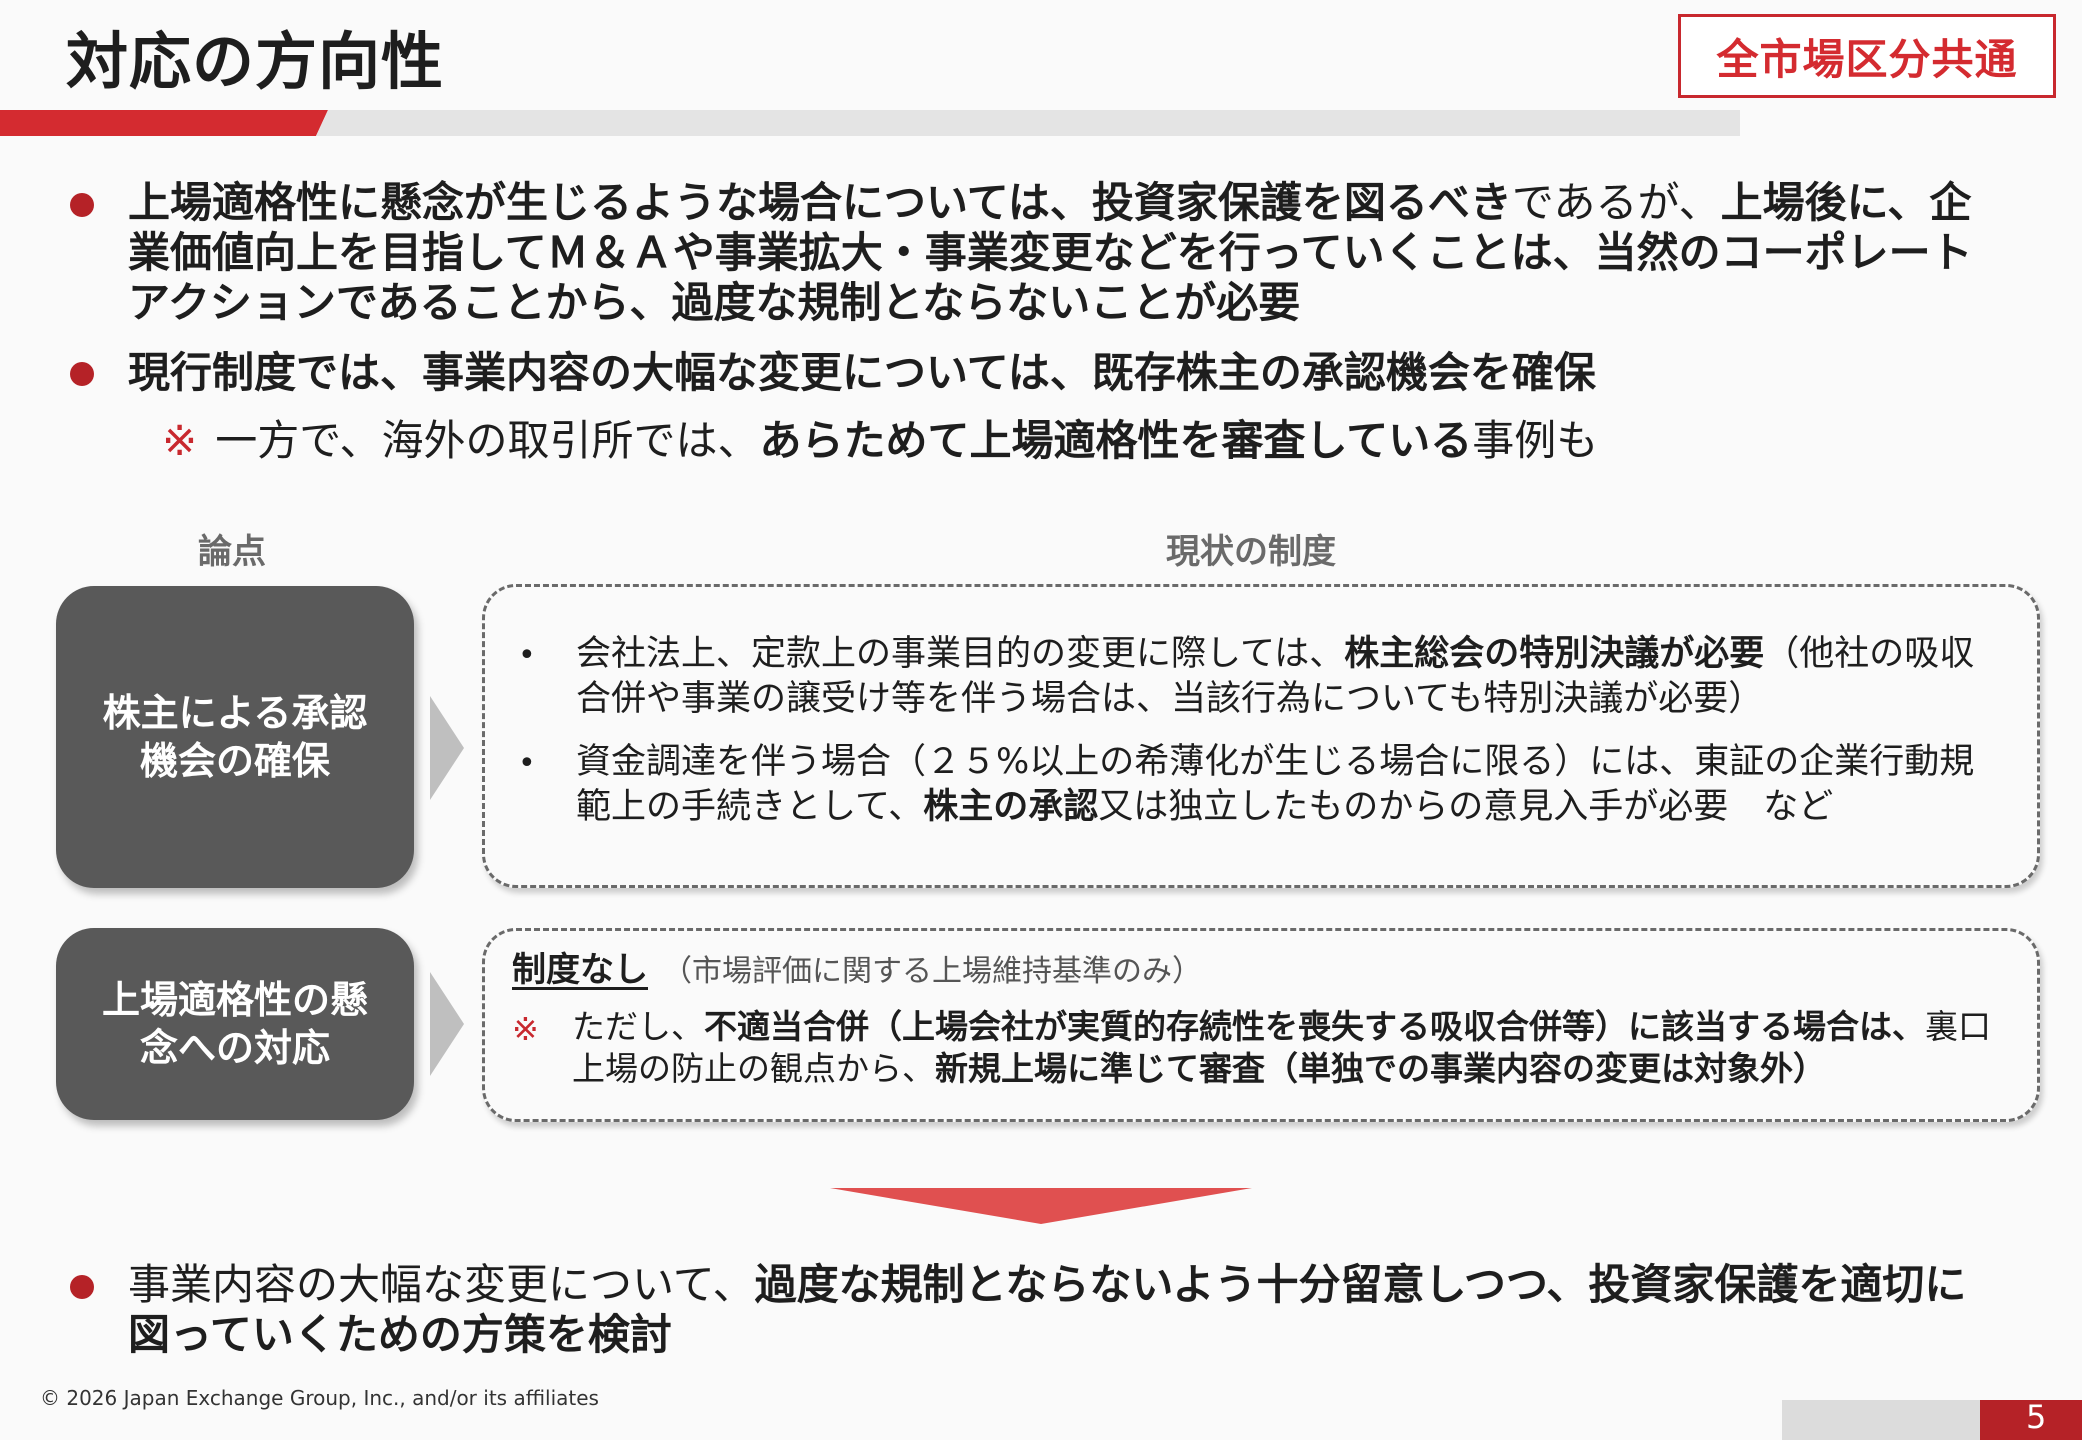 This screenshot has height=1440, width=2082. Describe the element at coordinates (960, 654) in the screenshot. I see `item-1-text-a: 会社法上、定款上の事業目的の変更に際しては、` at that location.